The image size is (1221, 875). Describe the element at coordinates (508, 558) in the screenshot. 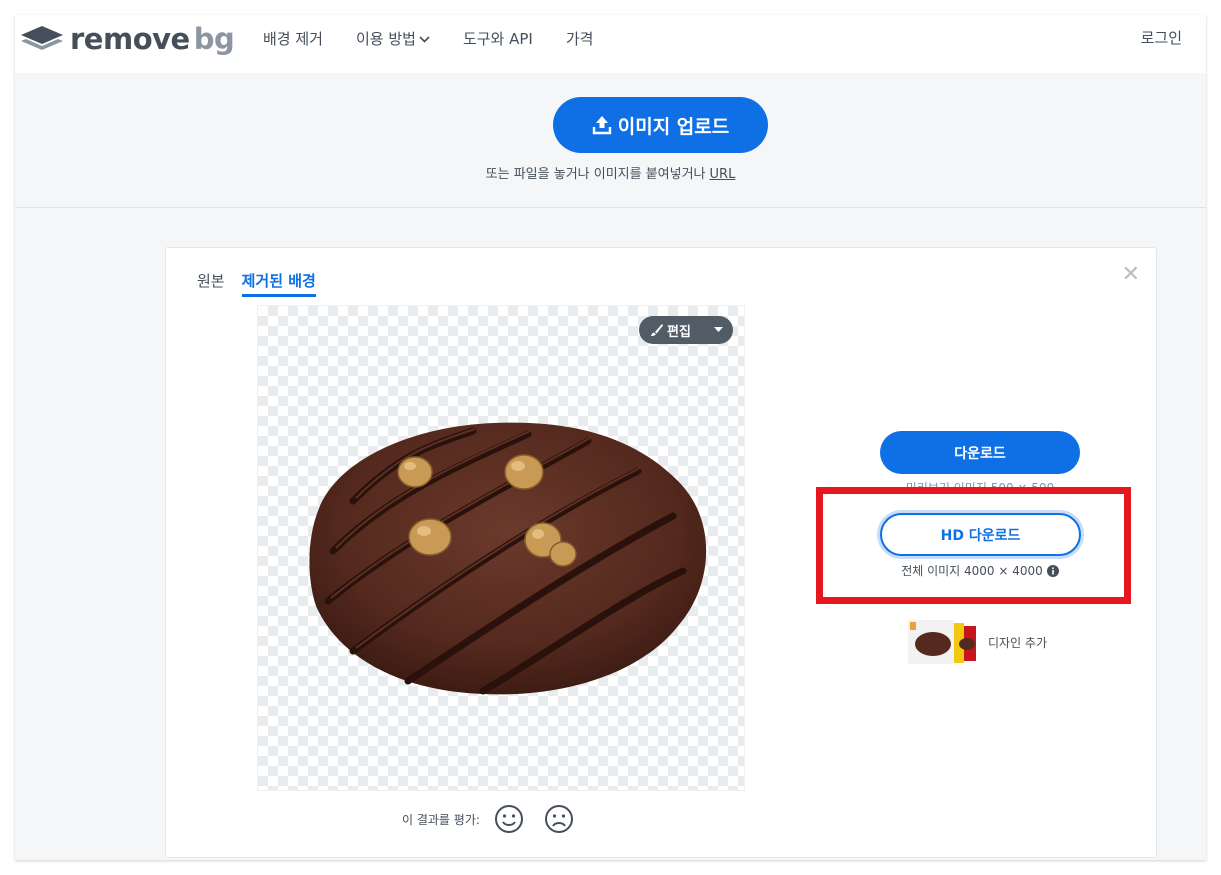

I see `cookie-image` at that location.